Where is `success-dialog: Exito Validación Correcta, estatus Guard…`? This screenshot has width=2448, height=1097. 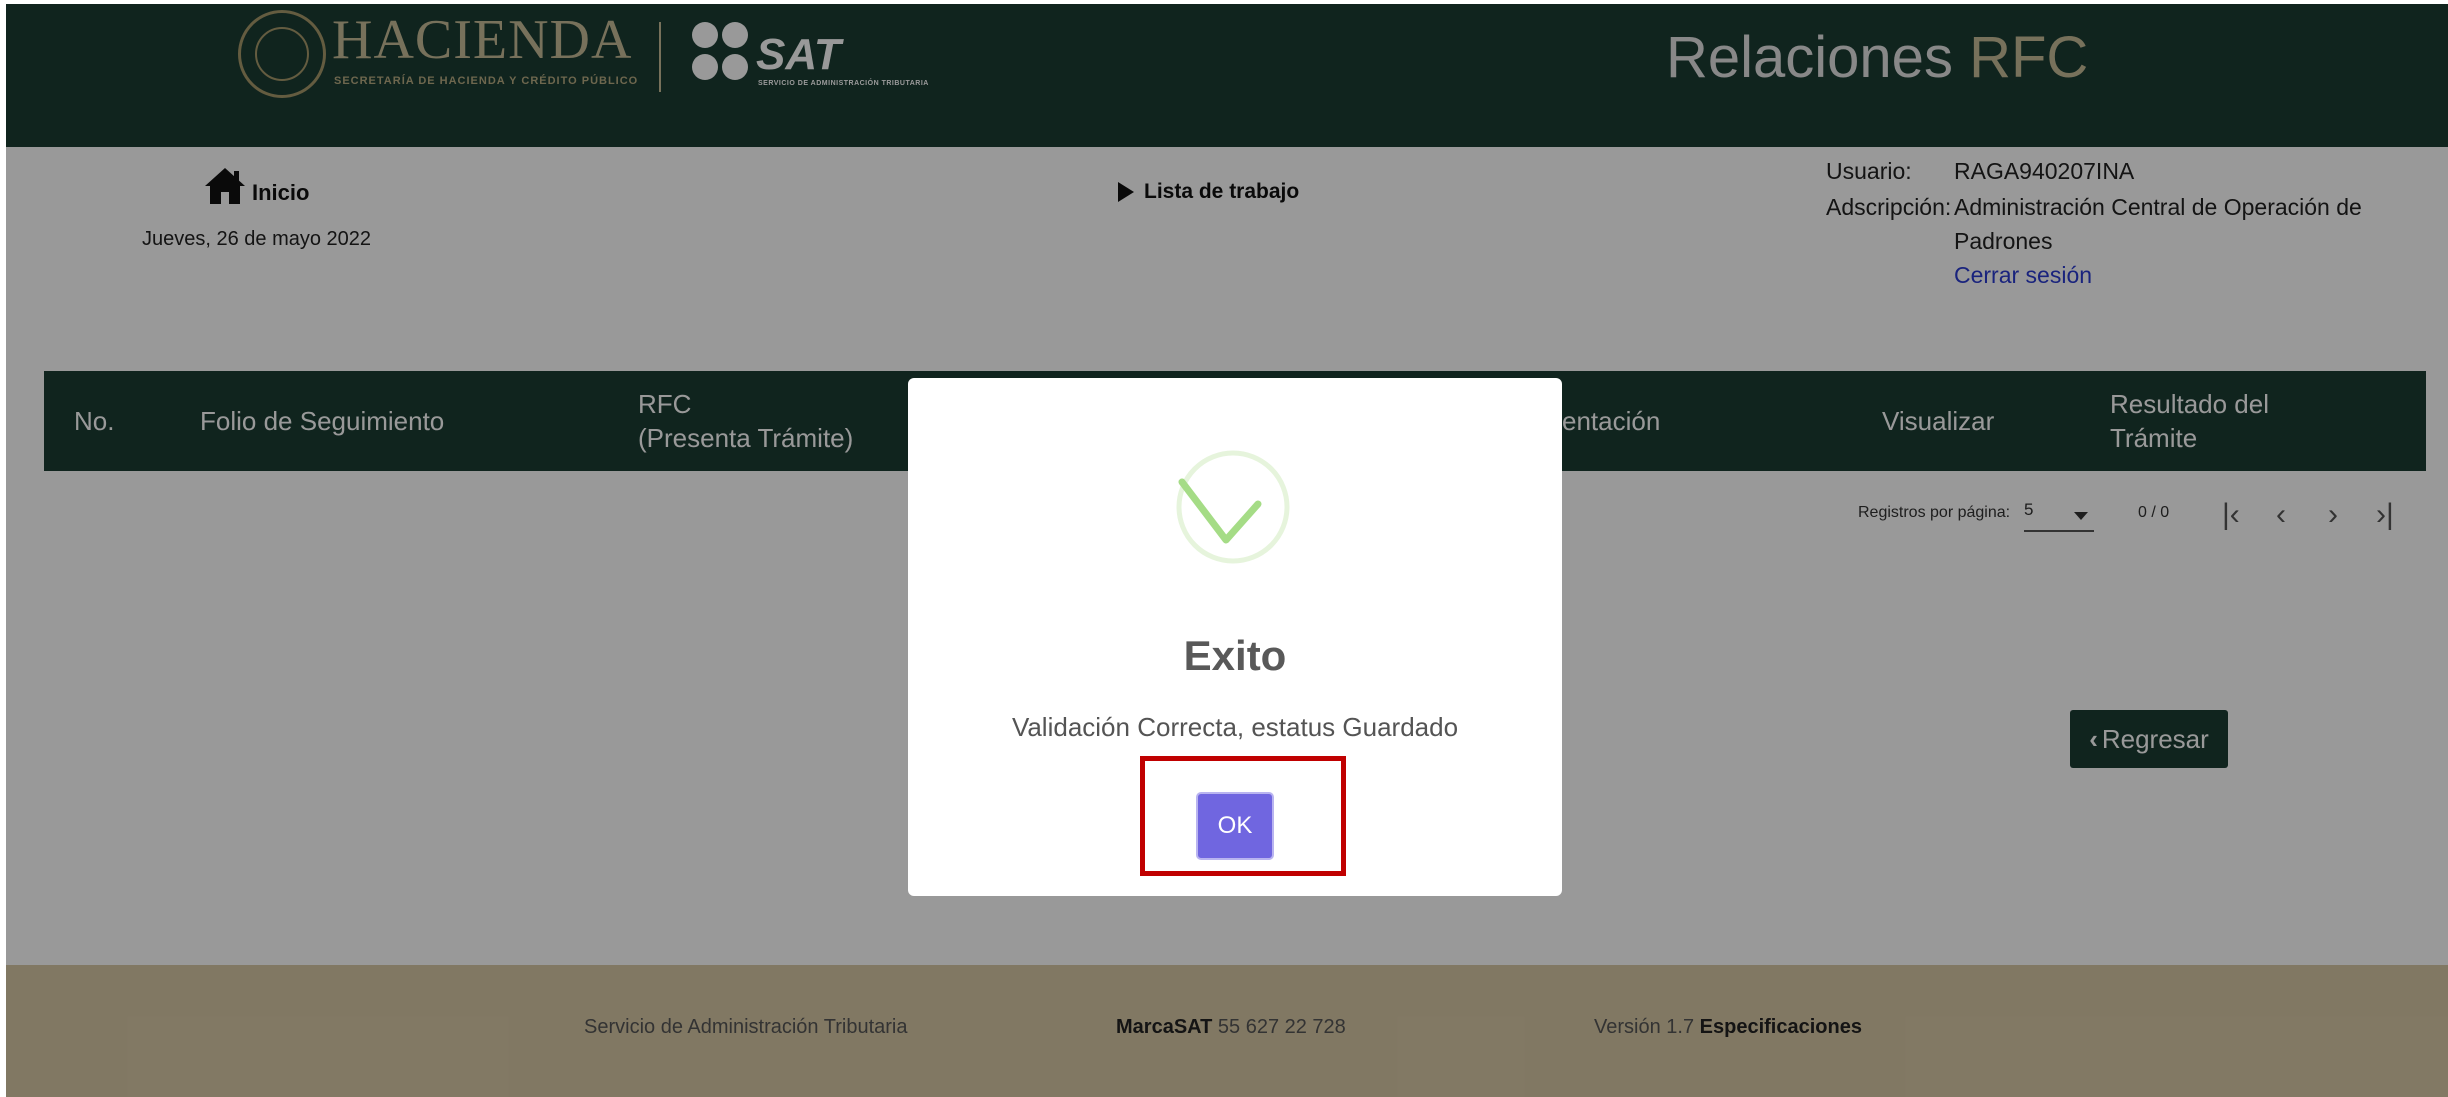
success-dialog: Exito Validación Correcta, estatus Guard… is located at coordinates (1235, 637).